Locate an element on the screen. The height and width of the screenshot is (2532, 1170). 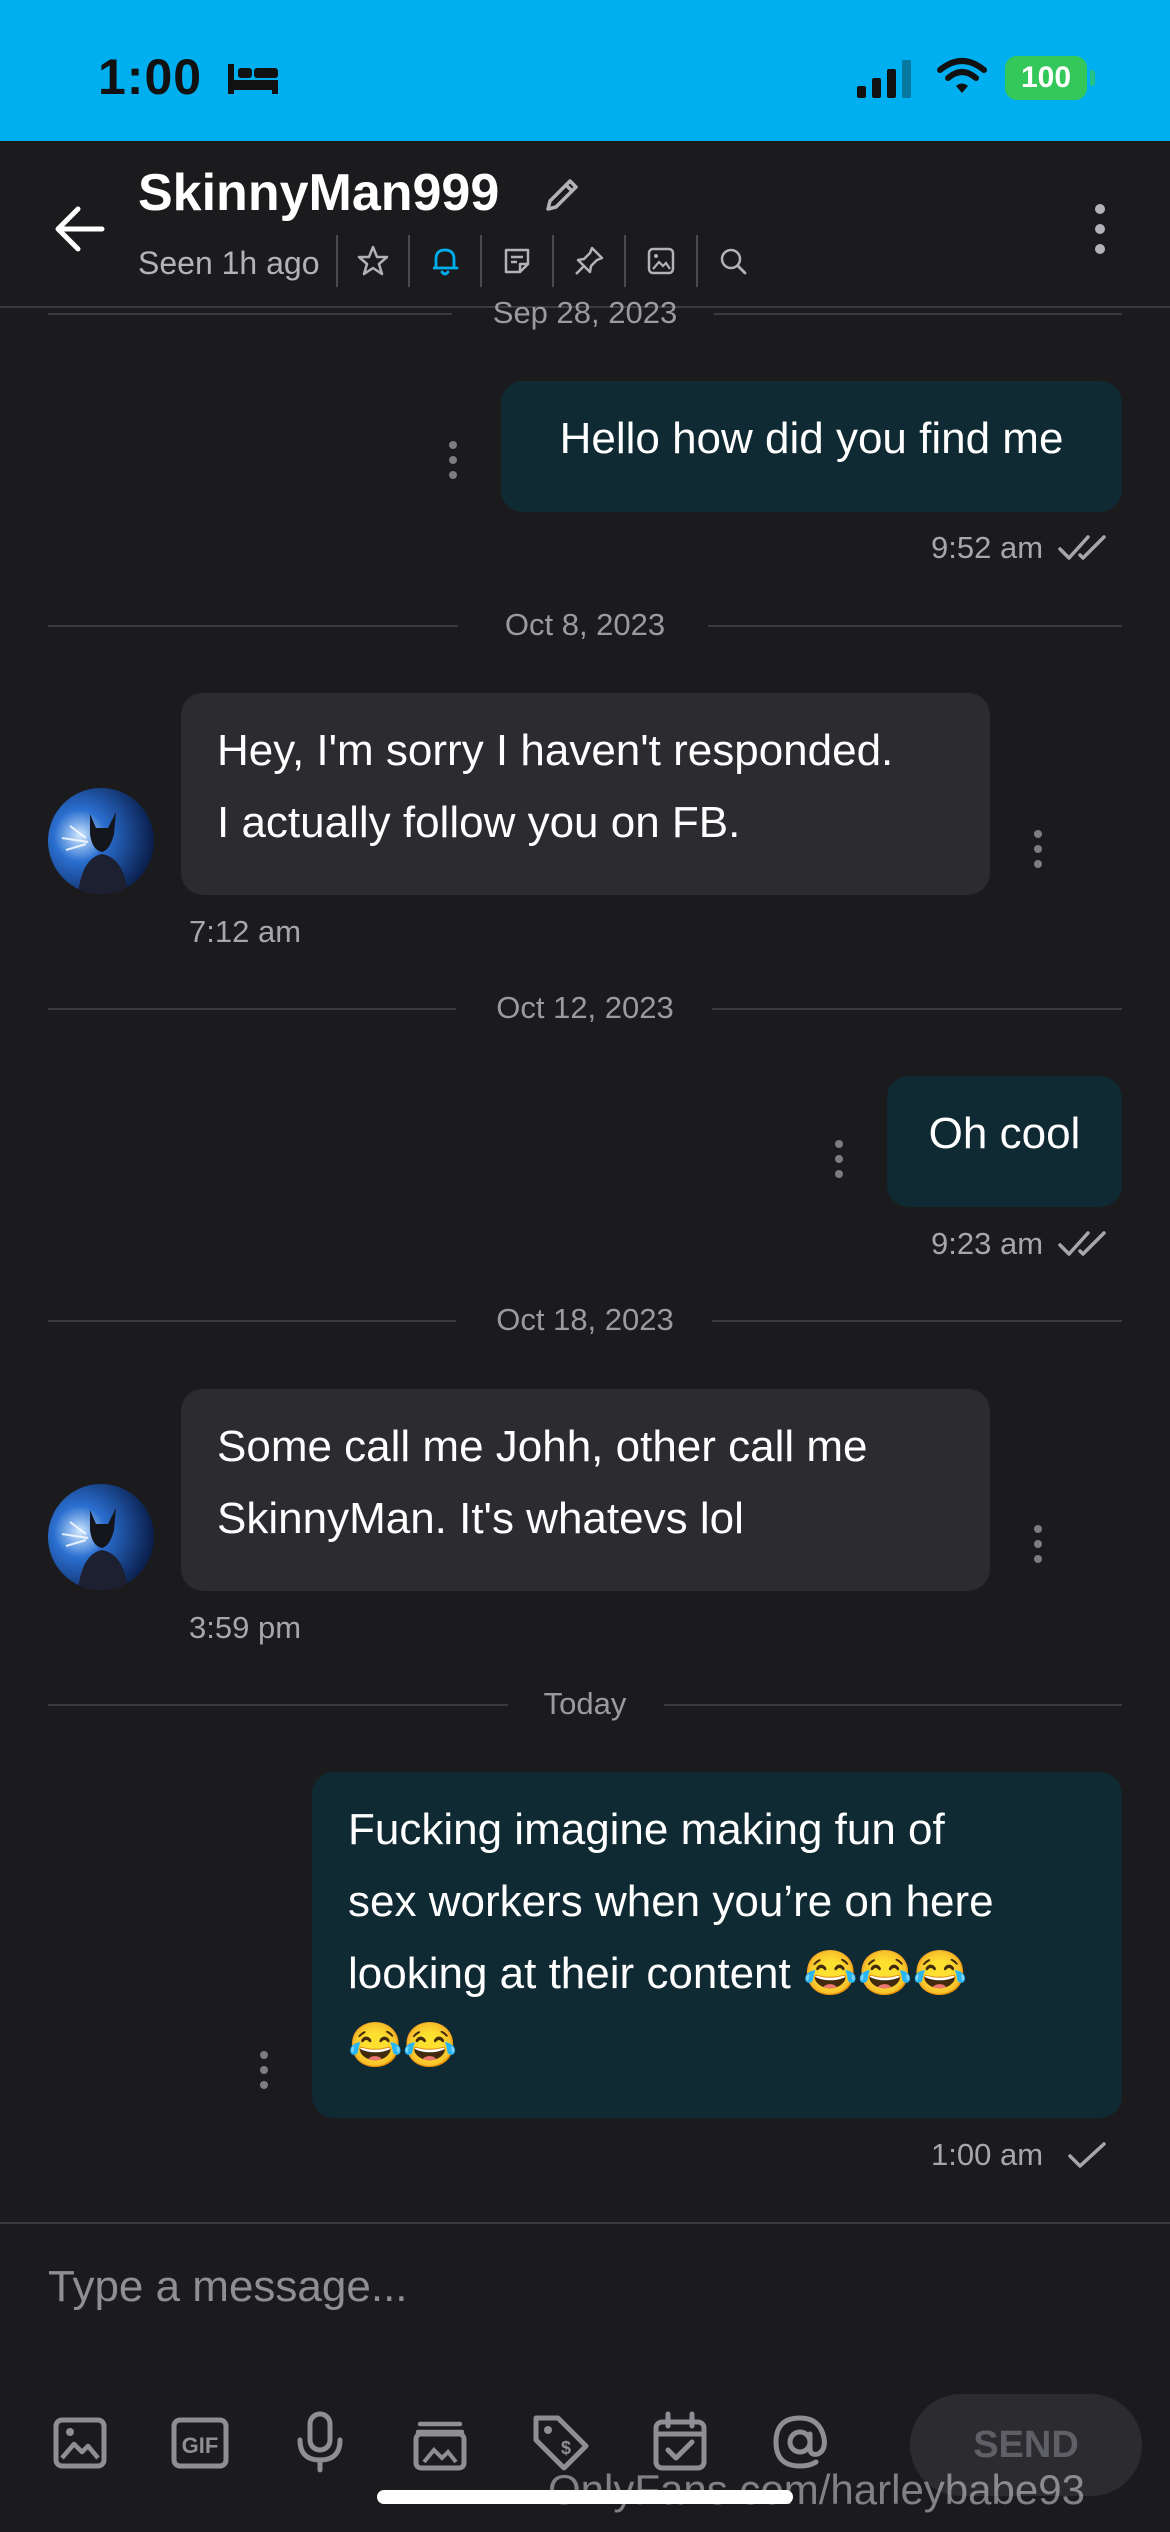
home-indicator is located at coordinates (585, 2497).